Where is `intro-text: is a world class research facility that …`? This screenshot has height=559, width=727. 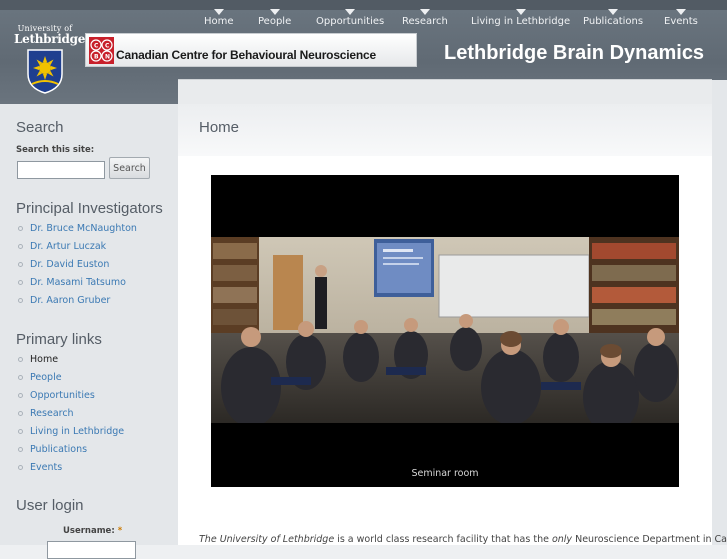
intro-text: is a world class research facility that … is located at coordinates (443, 539).